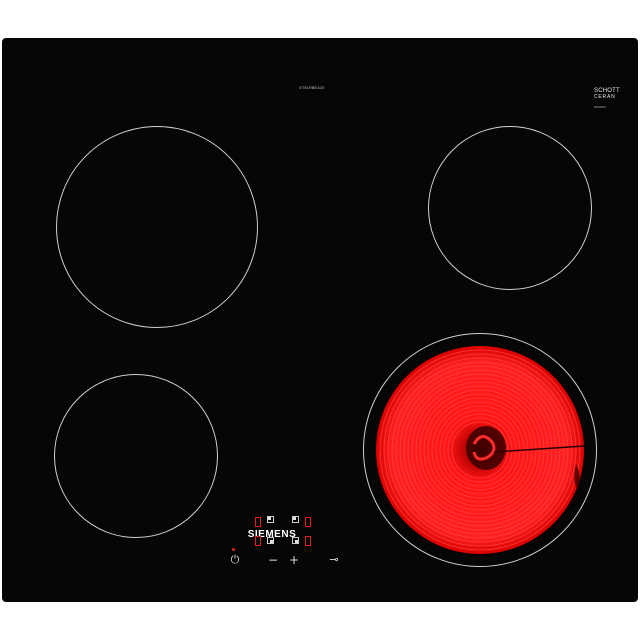 The image size is (640, 640). I want to click on heating-element-glow, so click(480, 450).